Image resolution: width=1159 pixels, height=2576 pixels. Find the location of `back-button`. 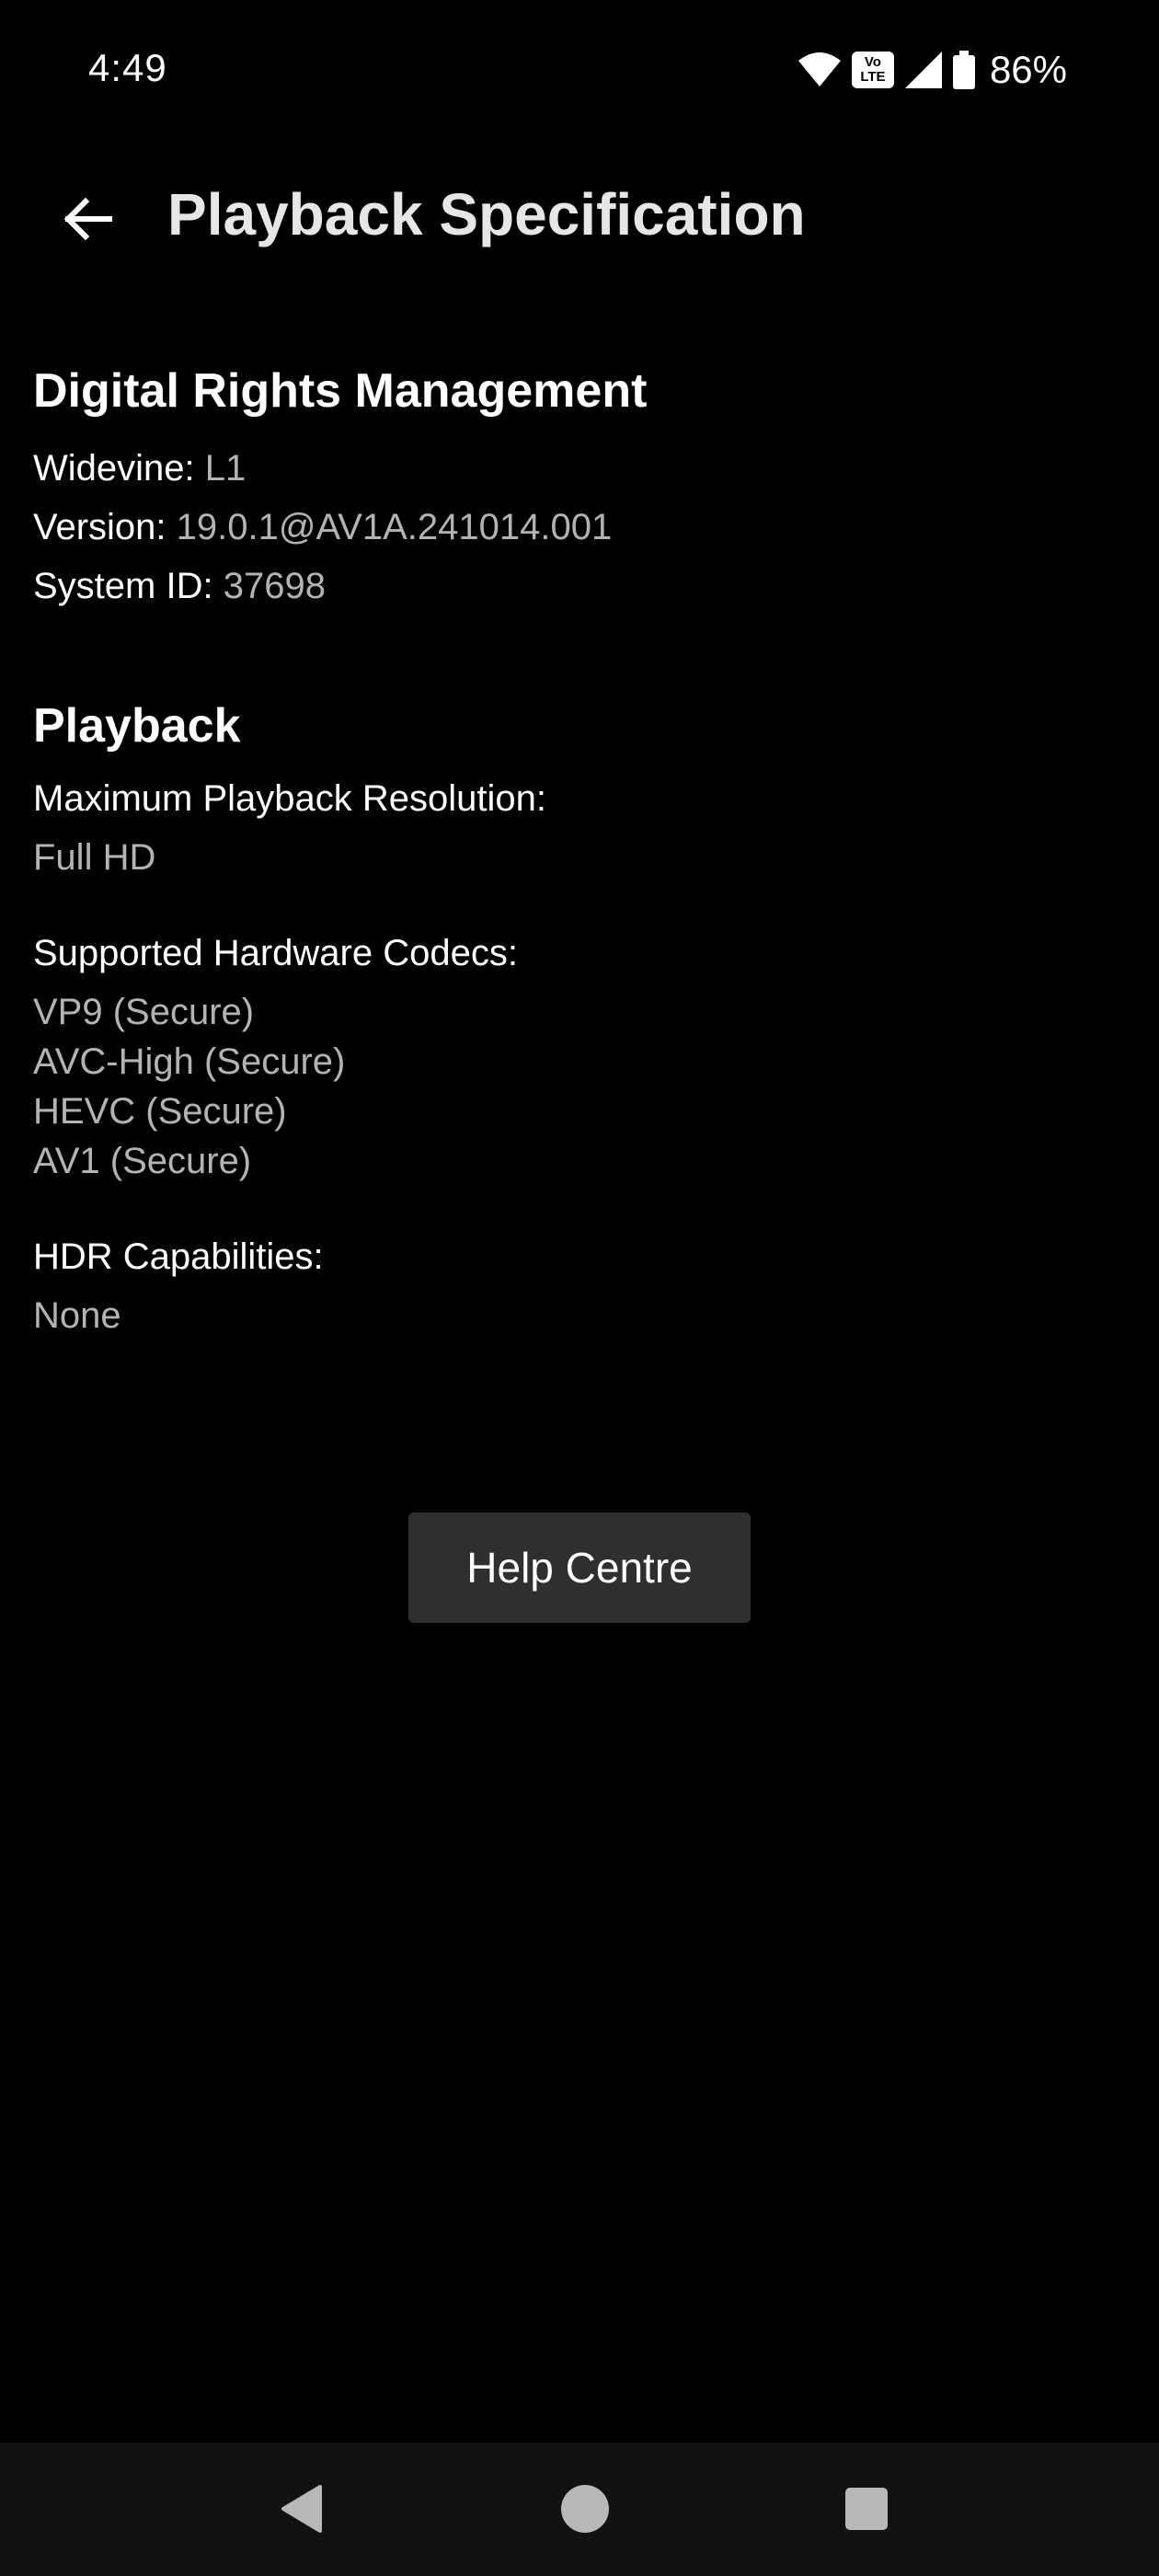

back-button is located at coordinates (87, 220).